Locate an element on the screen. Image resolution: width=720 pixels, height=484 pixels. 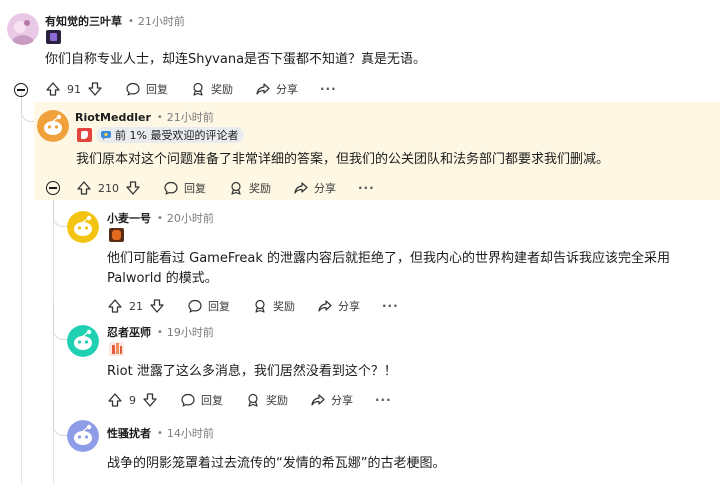
comment-time: 14小时前 is located at coordinates (190, 433).